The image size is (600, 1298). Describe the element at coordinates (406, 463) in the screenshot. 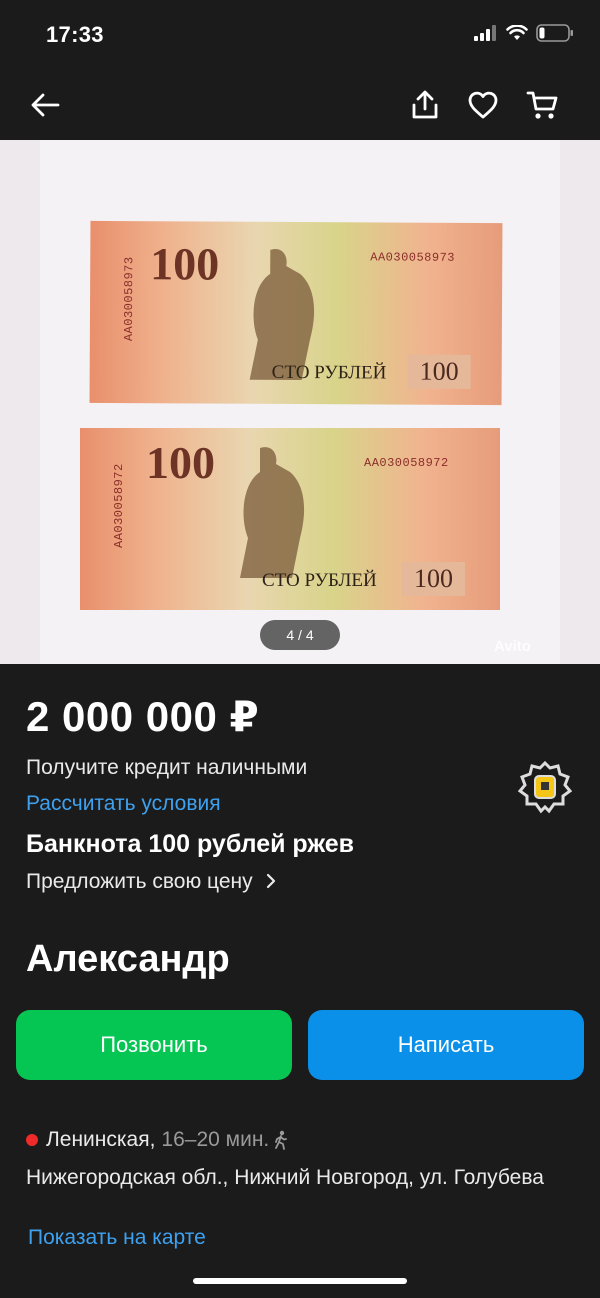

I see `banknote-serial: АА030058972` at that location.